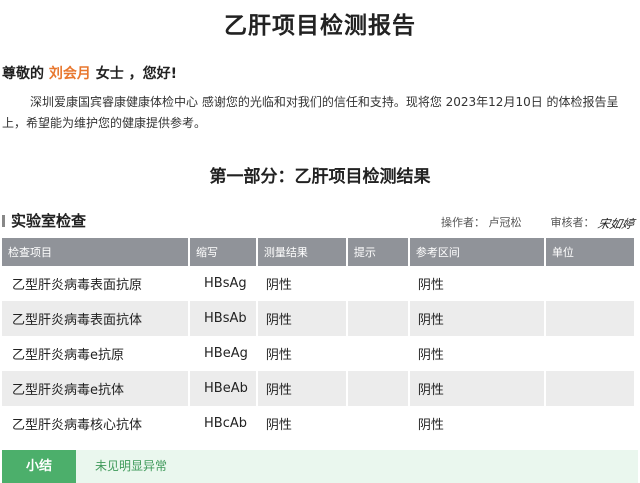  I want to click on patient-name: 刘会月, so click(69, 74).